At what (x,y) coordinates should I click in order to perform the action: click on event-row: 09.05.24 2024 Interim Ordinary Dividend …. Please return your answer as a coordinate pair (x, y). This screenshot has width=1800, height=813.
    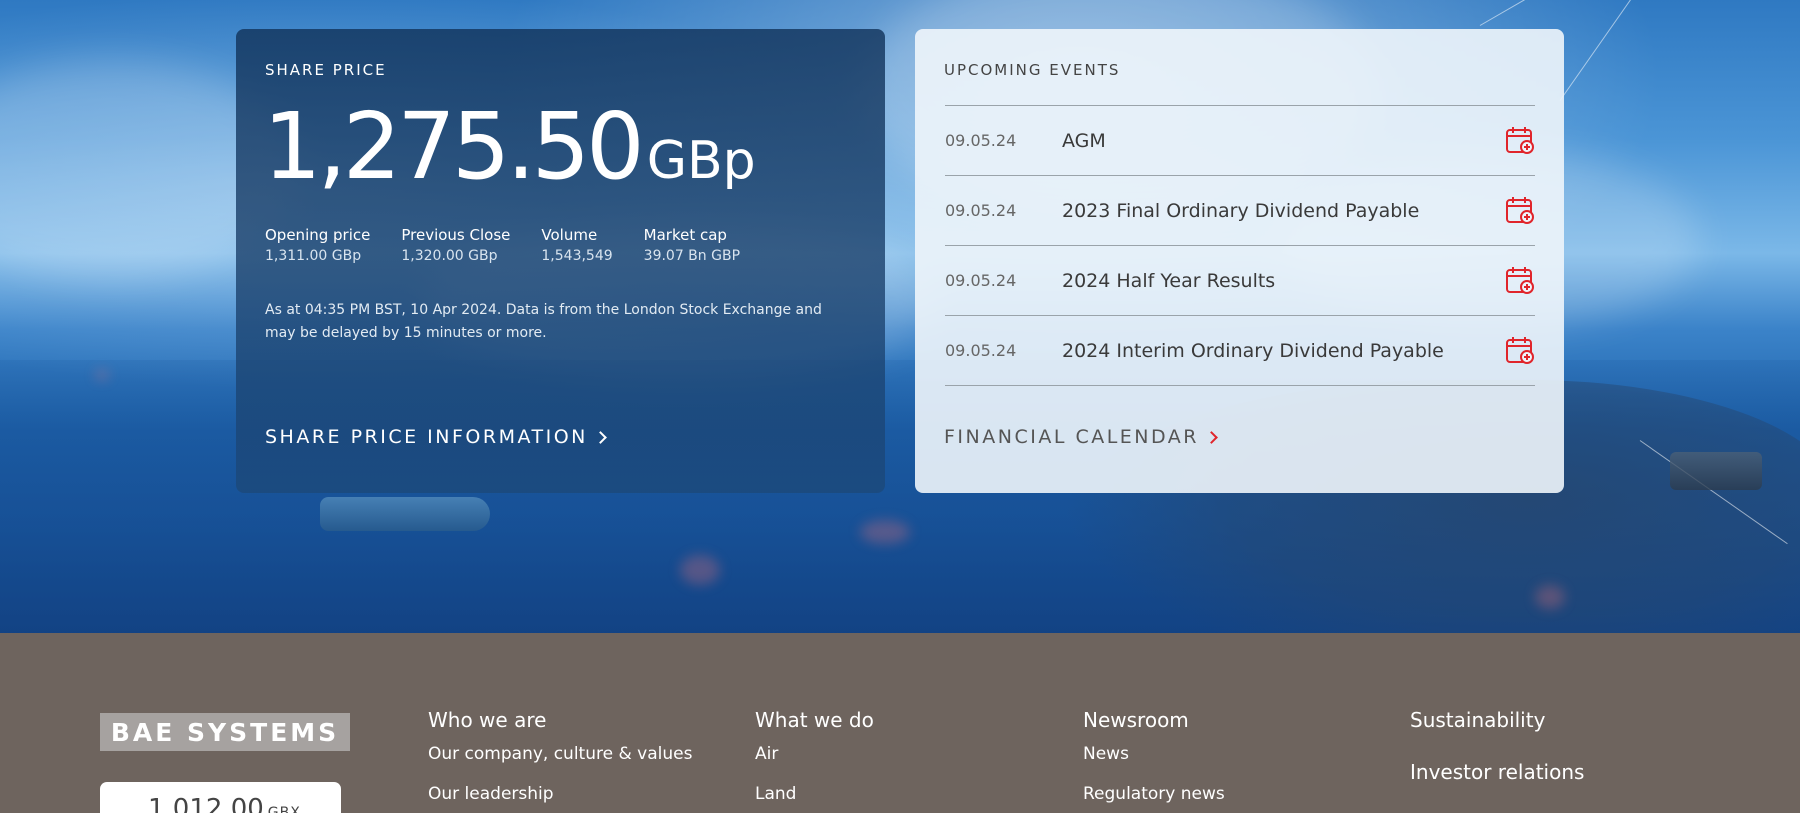
    Looking at the image, I should click on (1240, 351).